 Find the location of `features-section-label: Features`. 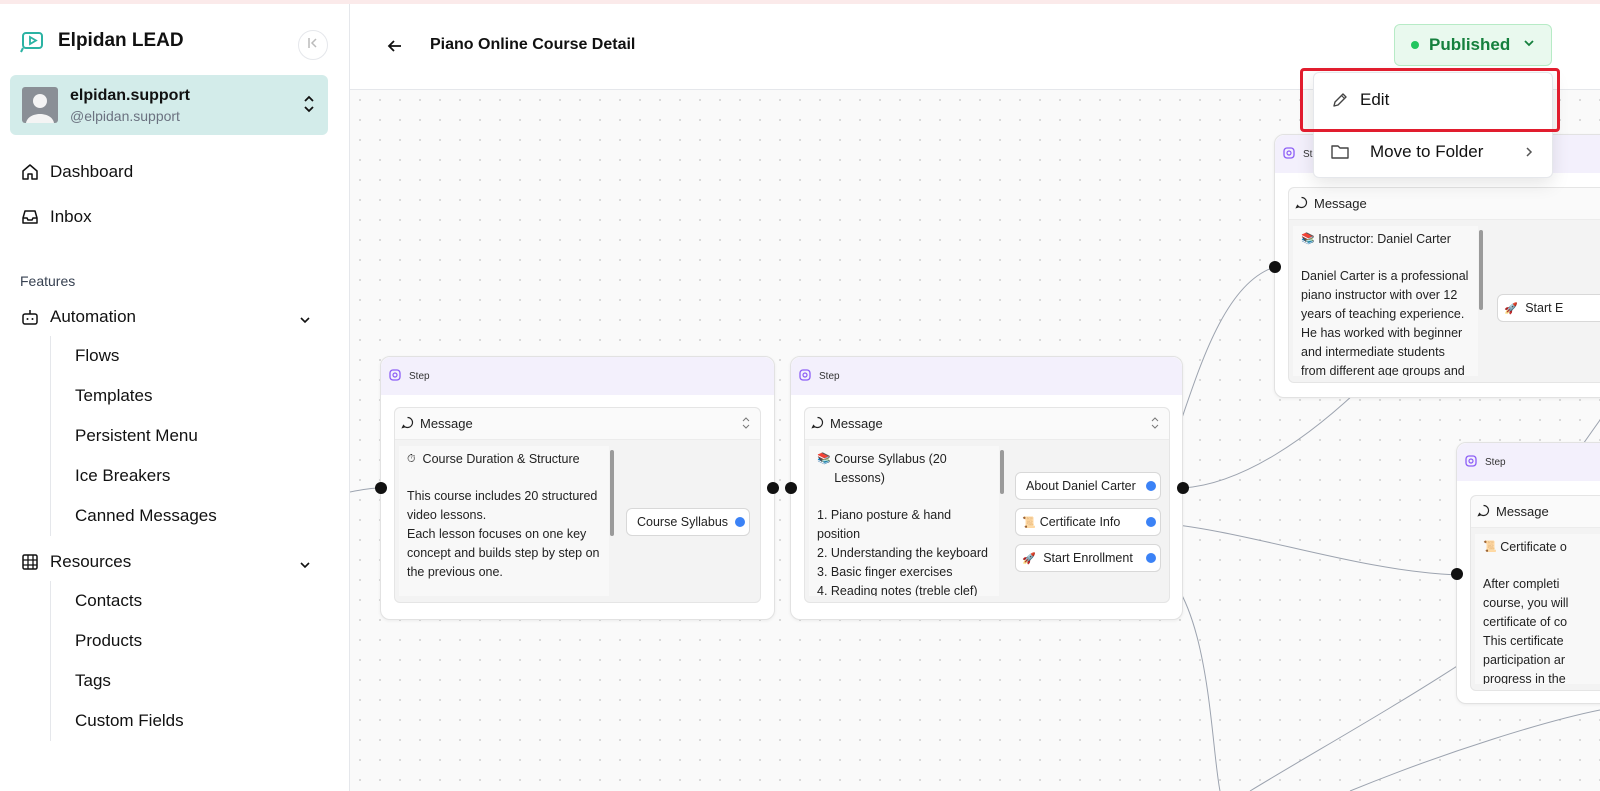

features-section-label: Features is located at coordinates (48, 281).